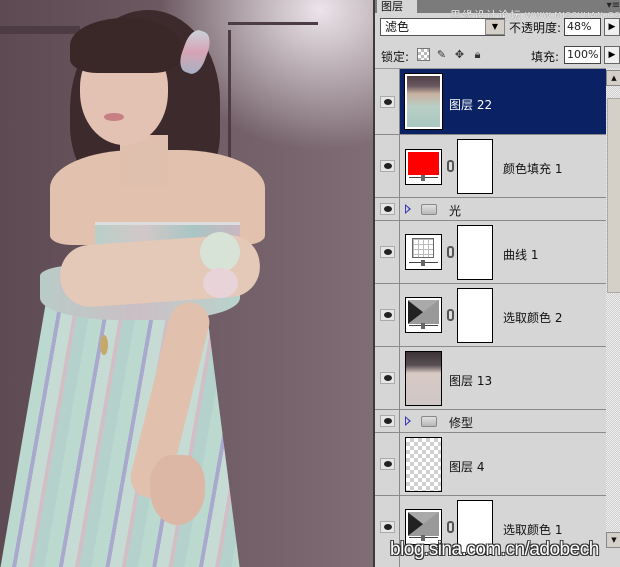 This screenshot has height=567, width=620. I want to click on lock-all-icon: 🔒︎, so click(477, 54).